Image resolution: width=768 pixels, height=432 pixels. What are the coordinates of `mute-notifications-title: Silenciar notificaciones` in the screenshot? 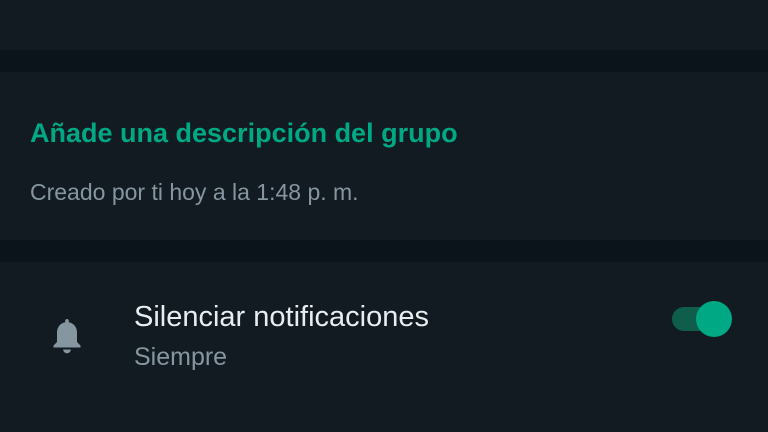 It's located at (281, 317).